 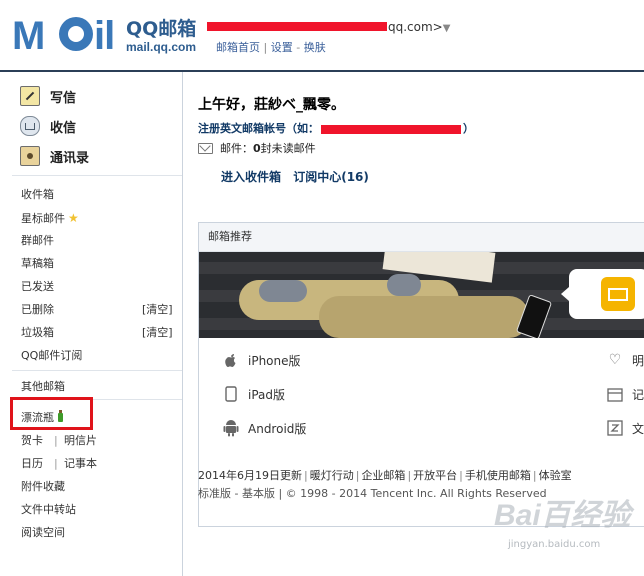 I want to click on compose-icon, so click(x=30, y=96).